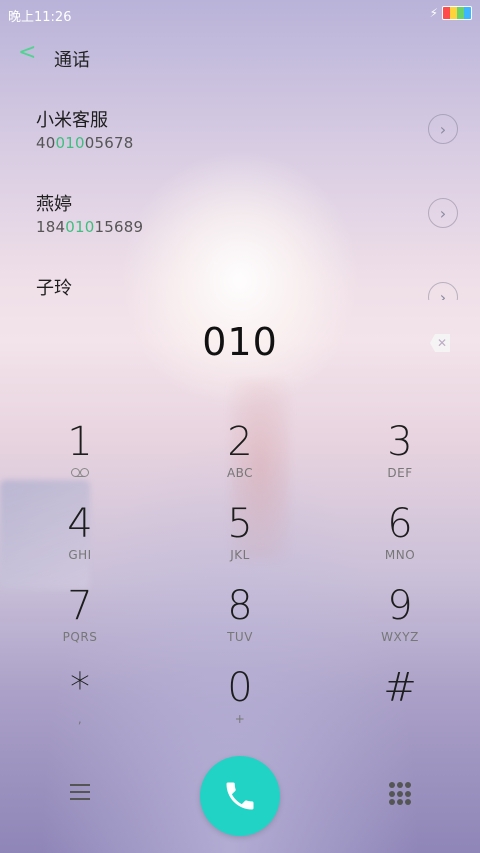  I want to click on call-button, so click(240, 796).